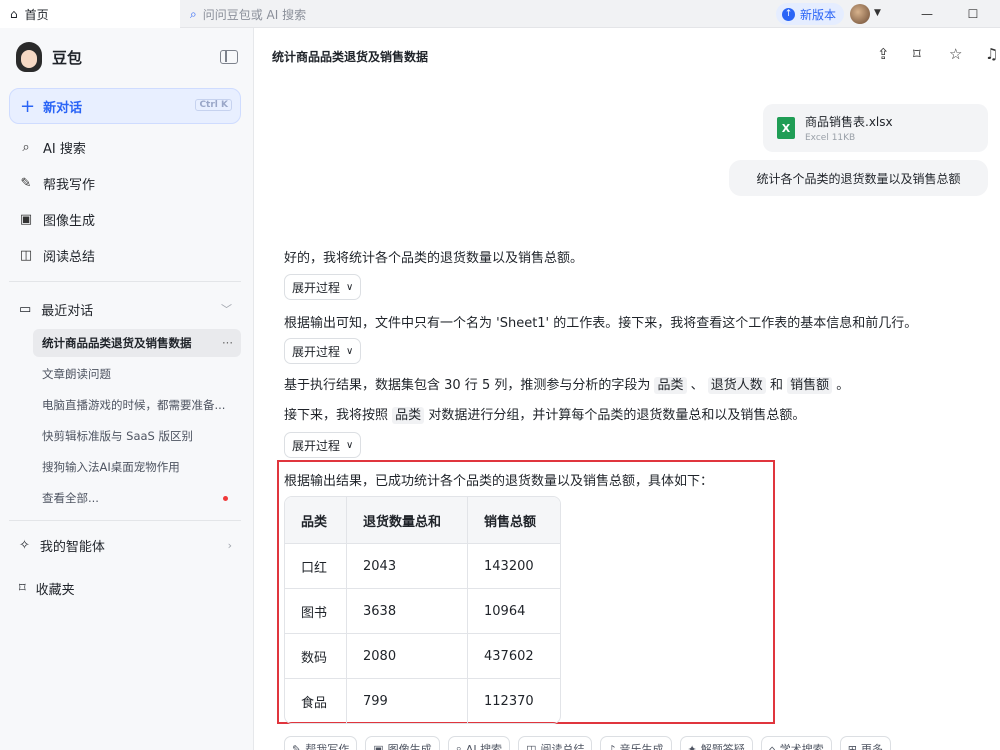  Describe the element at coordinates (127, 219) in the screenshot. I see `sidebar-item-image: ▣ 图像生成` at that location.